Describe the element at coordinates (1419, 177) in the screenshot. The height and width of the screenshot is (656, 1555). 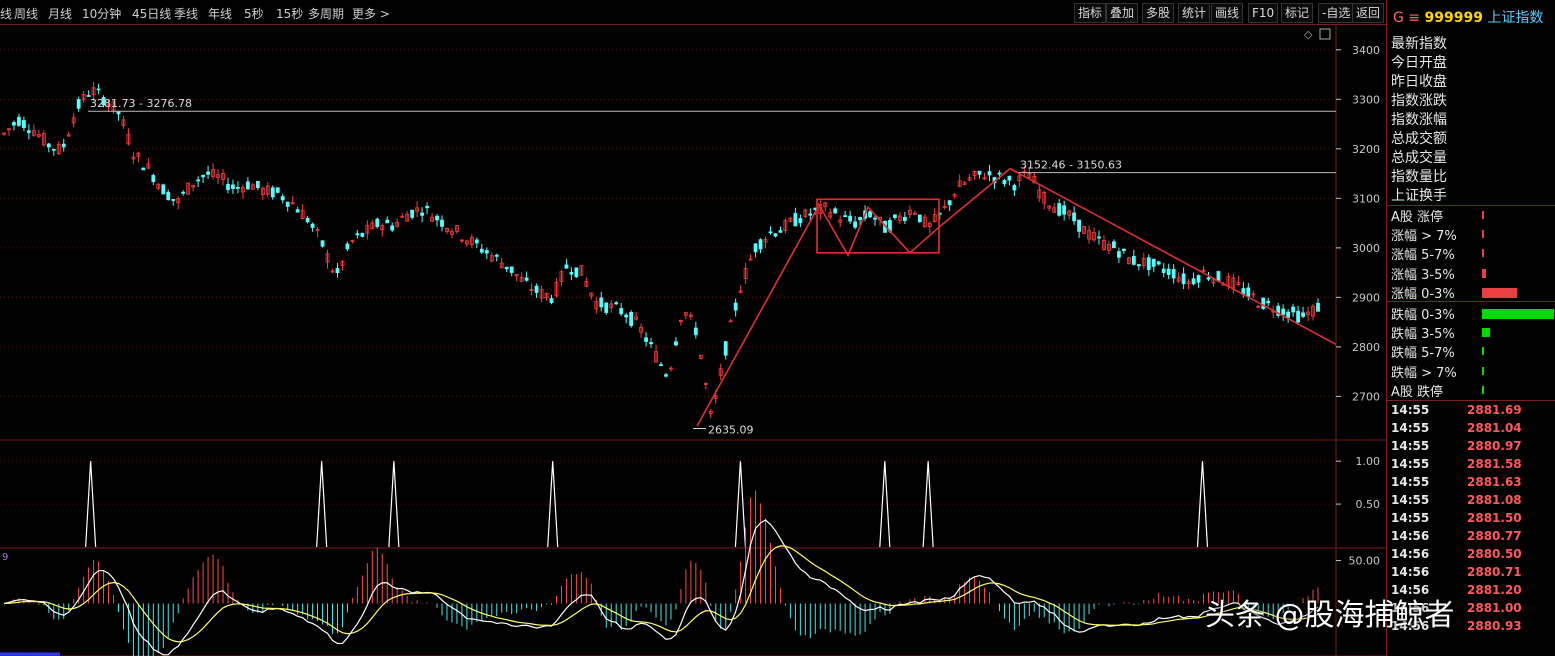
I see `quote-field-label: 指数量比` at that location.